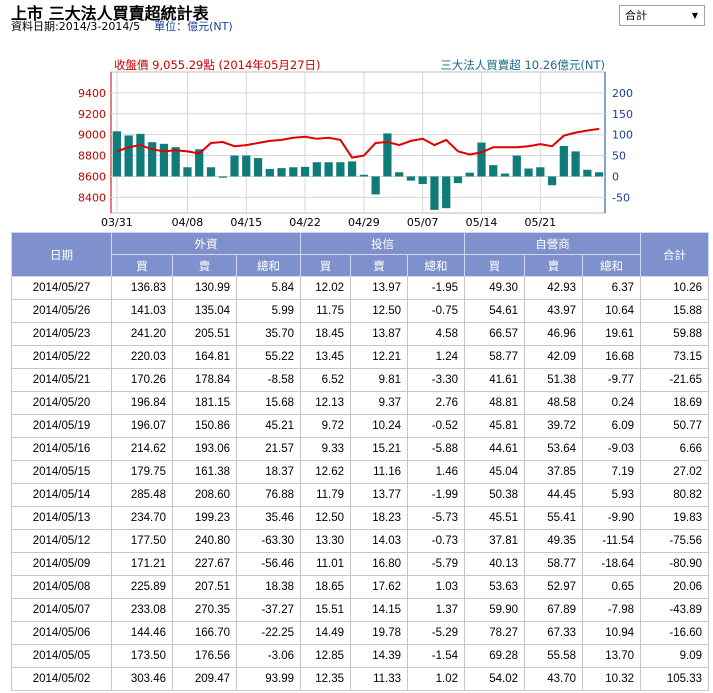  I want to click on row-date: 2014/05/23, so click(61, 334).